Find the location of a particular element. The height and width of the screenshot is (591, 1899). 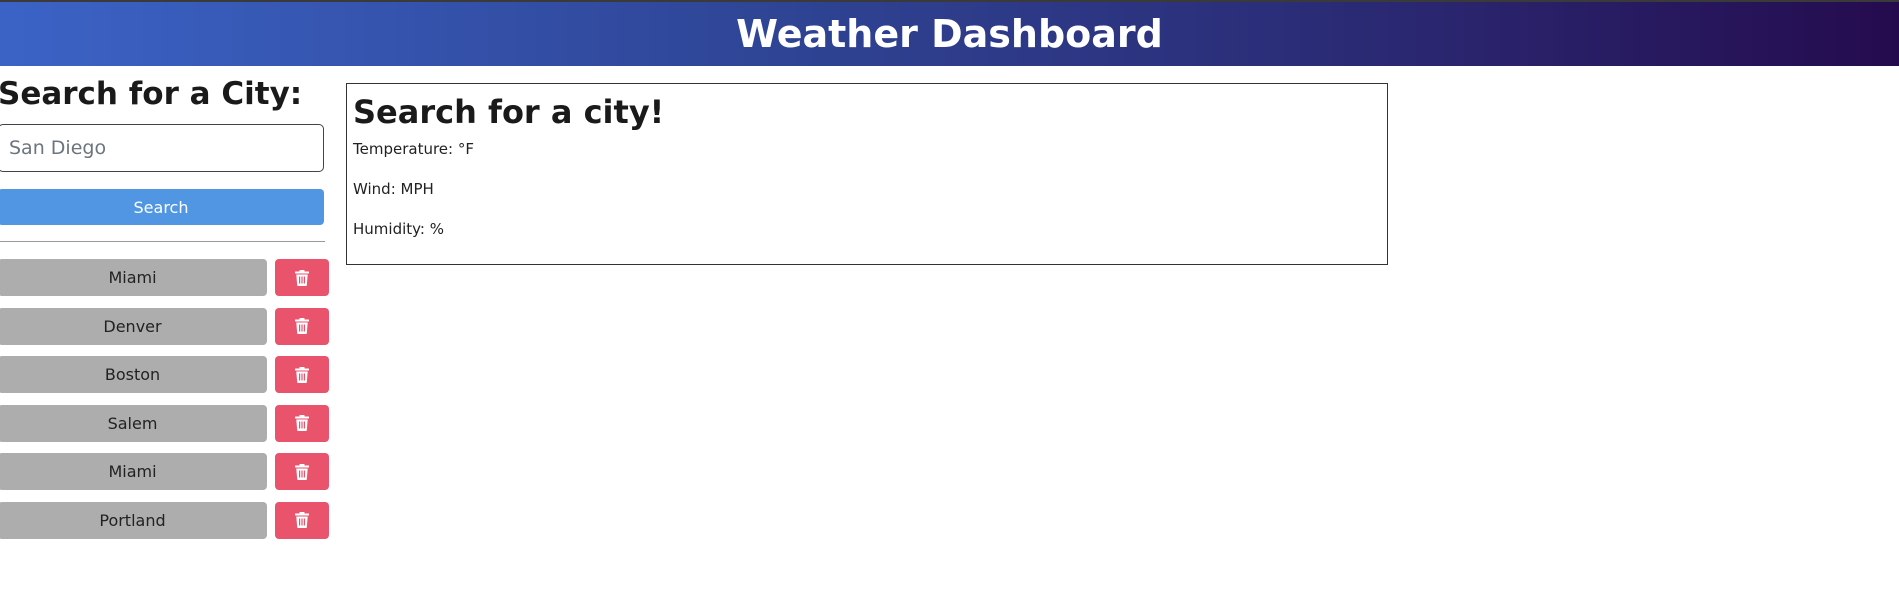

city-search-input is located at coordinates (162, 148).